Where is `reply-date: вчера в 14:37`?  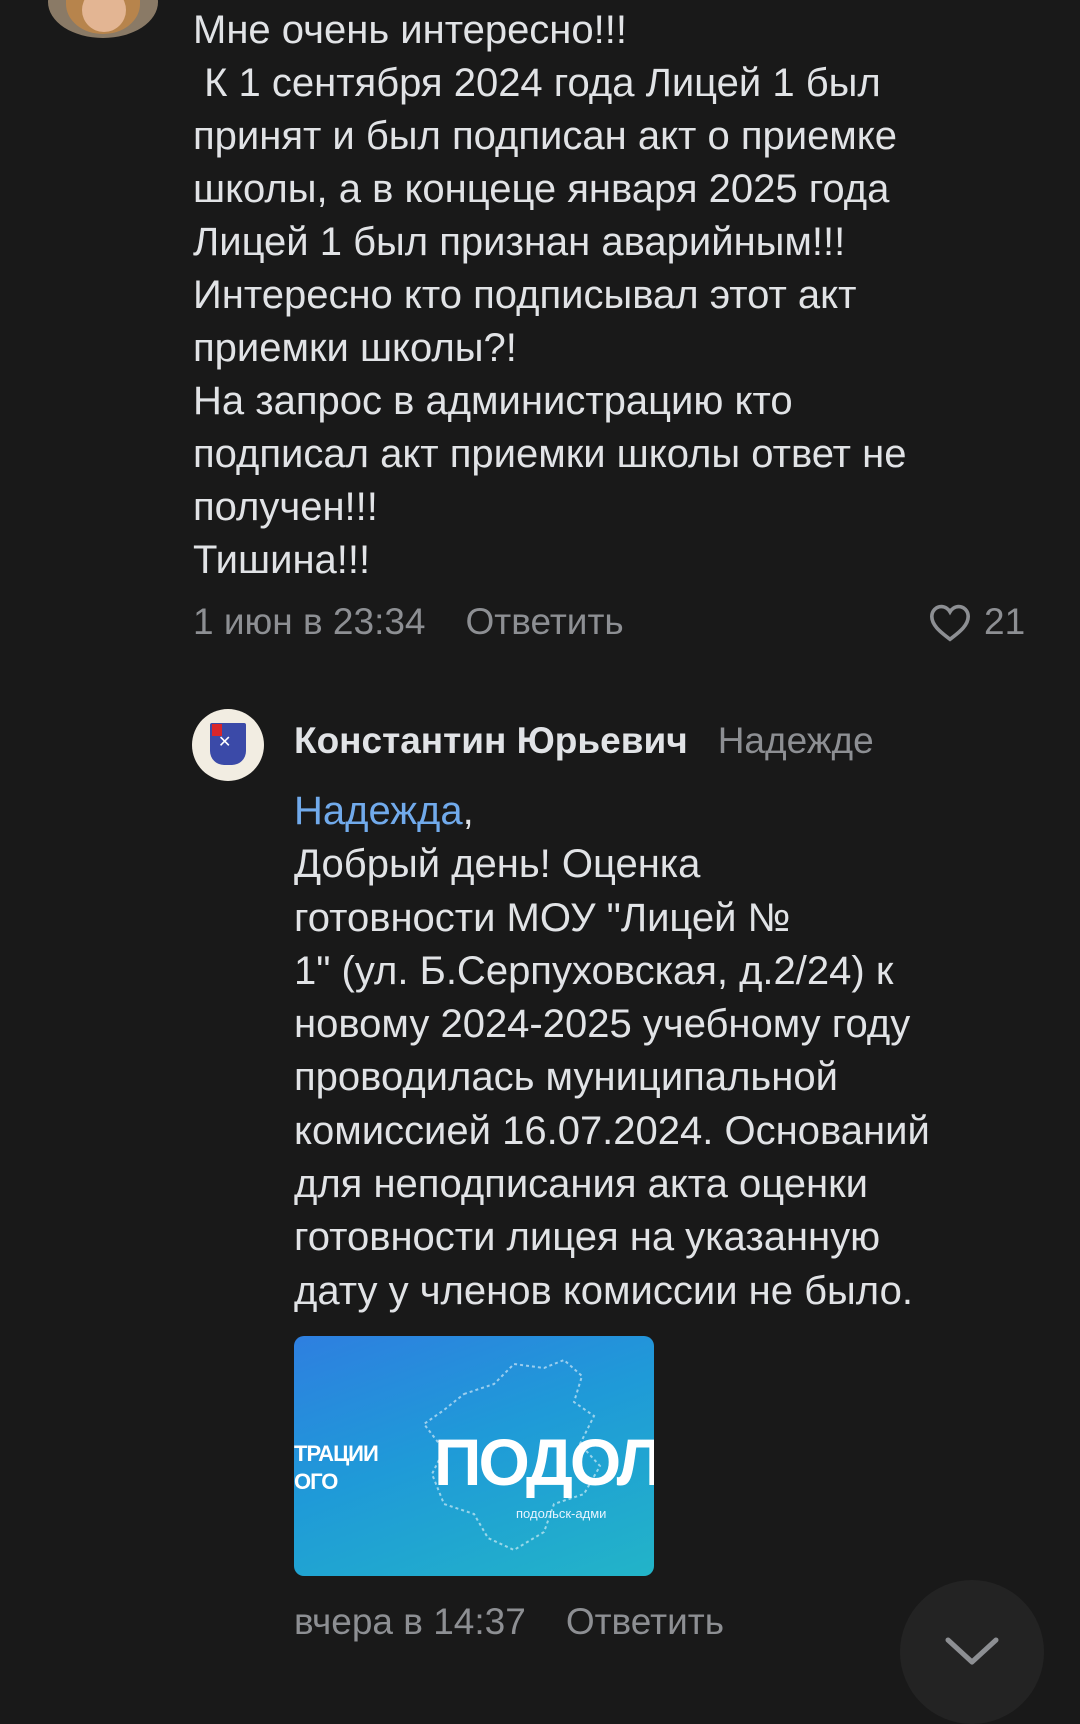 reply-date: вчера в 14:37 is located at coordinates (410, 1621).